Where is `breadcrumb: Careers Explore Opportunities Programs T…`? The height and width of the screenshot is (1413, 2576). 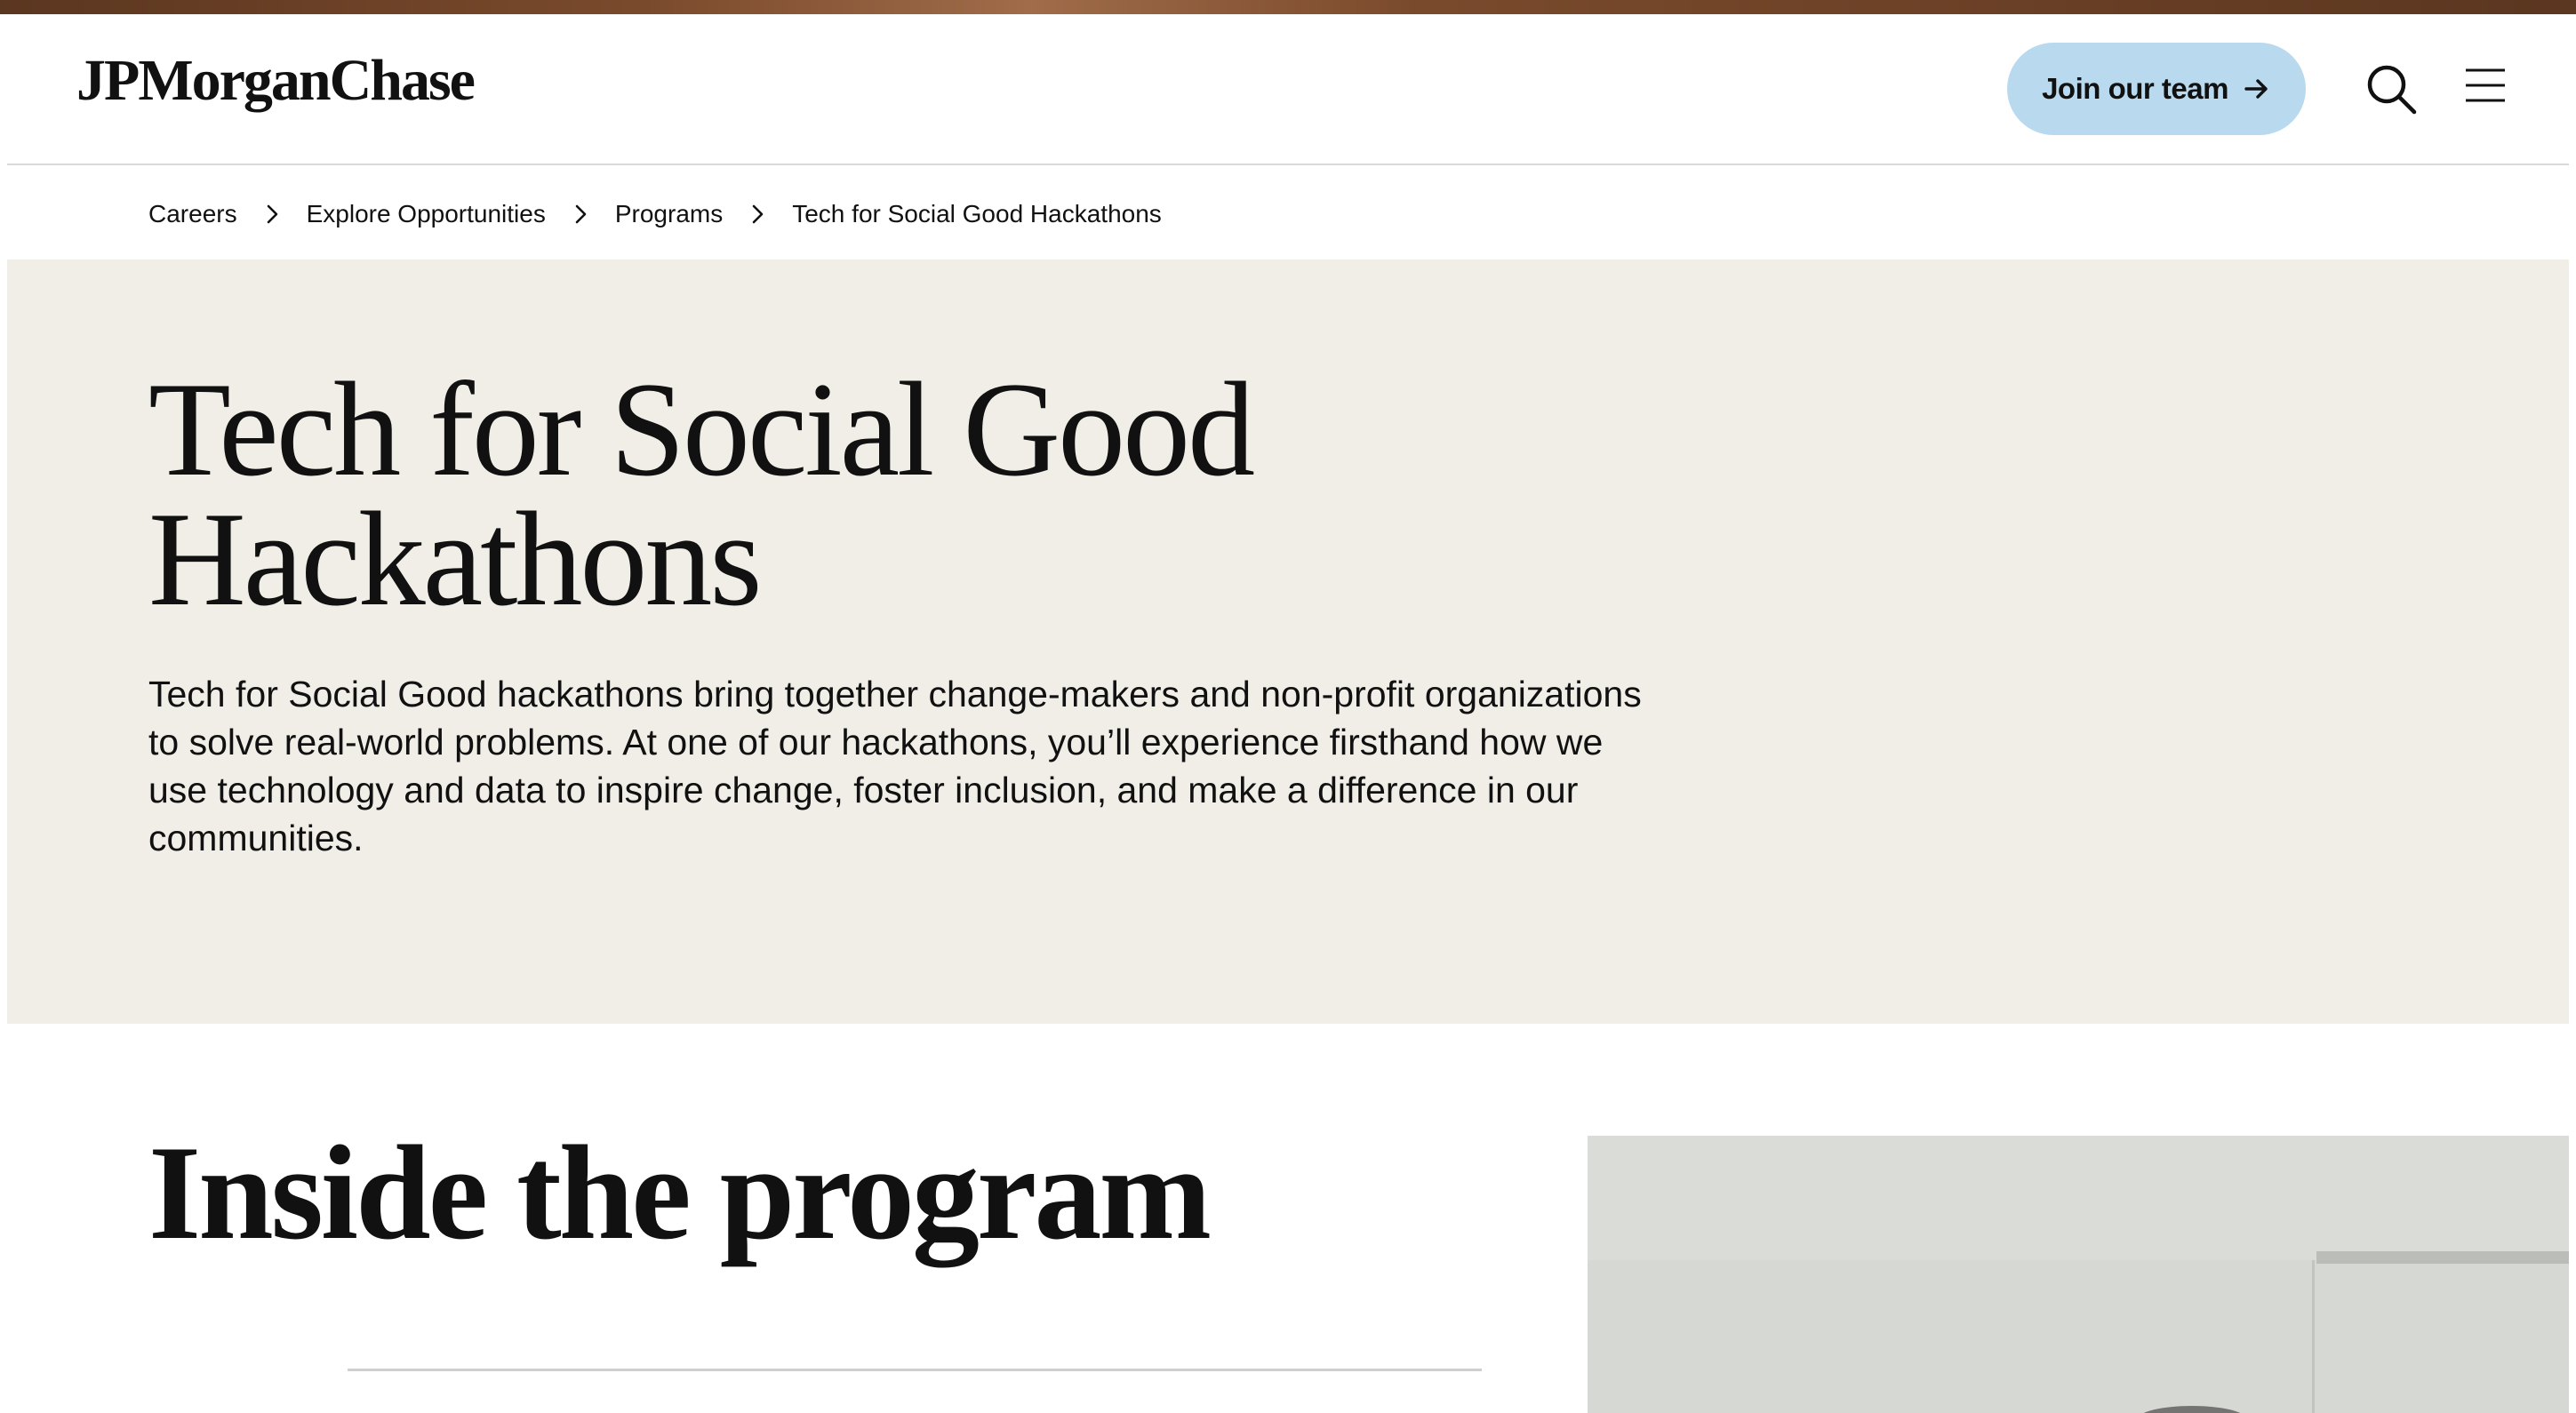 breadcrumb: Careers Explore Opportunities Programs T… is located at coordinates (655, 214).